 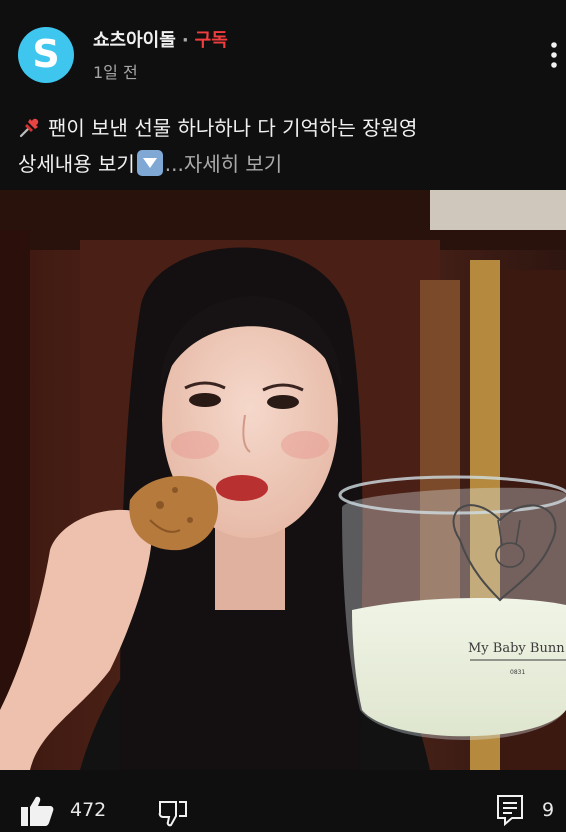 I want to click on post-time: 1일 전, so click(x=115, y=72).